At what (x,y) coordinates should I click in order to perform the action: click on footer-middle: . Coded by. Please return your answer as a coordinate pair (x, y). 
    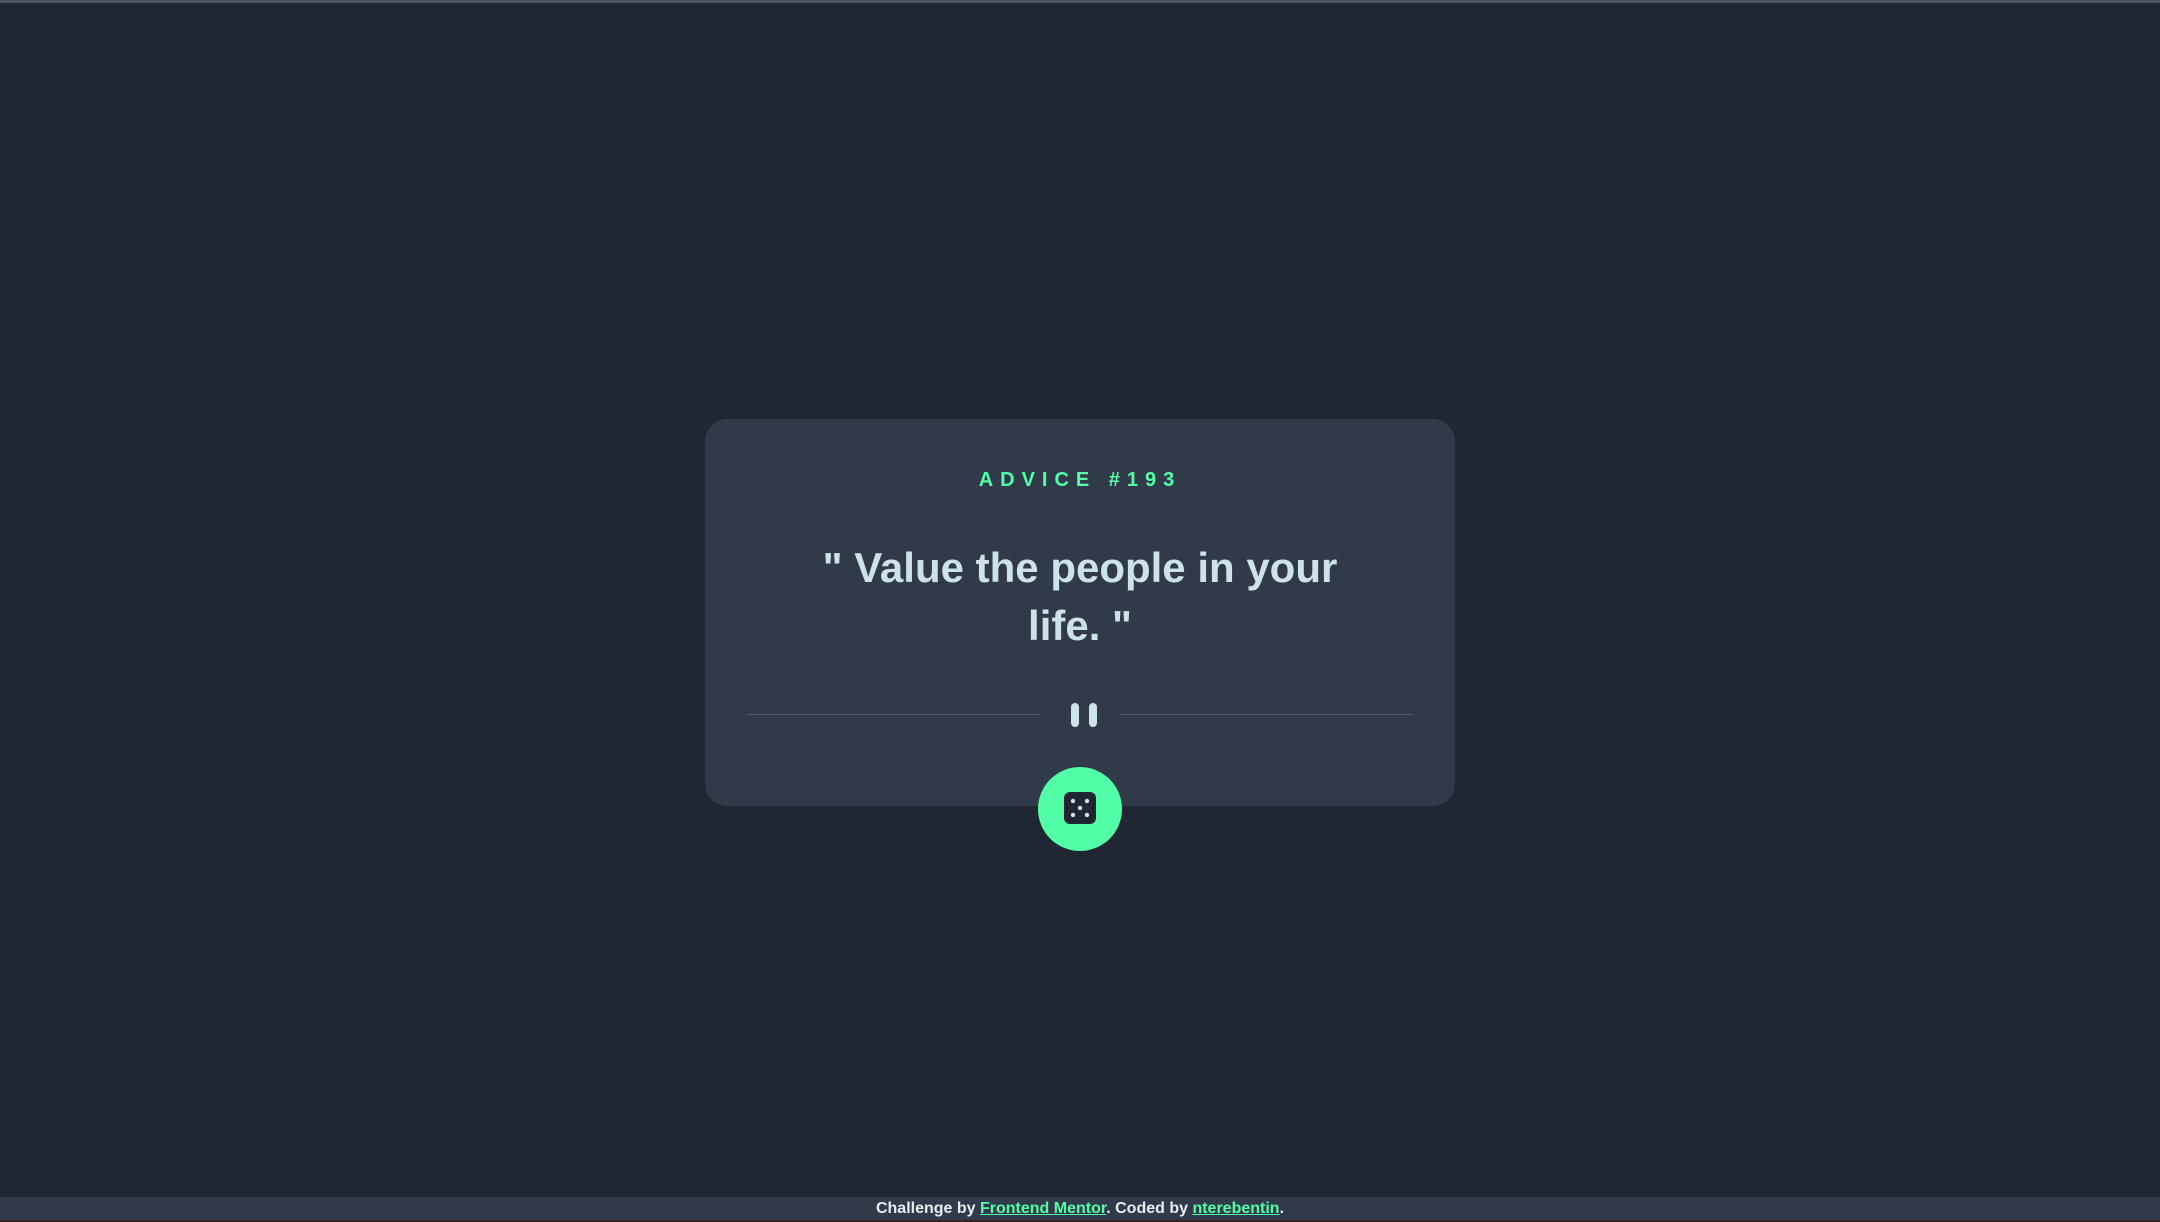
    Looking at the image, I should click on (1149, 1208).